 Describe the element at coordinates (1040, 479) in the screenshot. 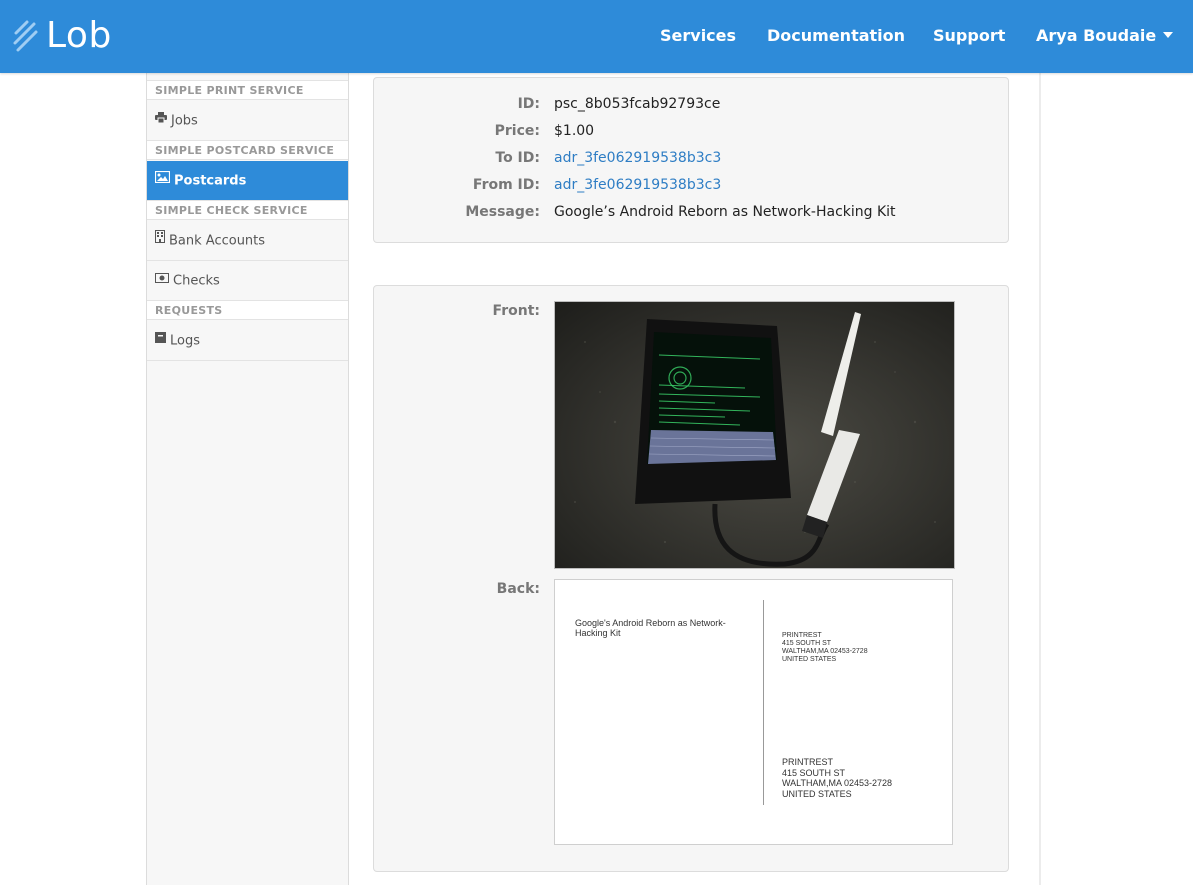

I see `content-divider` at that location.